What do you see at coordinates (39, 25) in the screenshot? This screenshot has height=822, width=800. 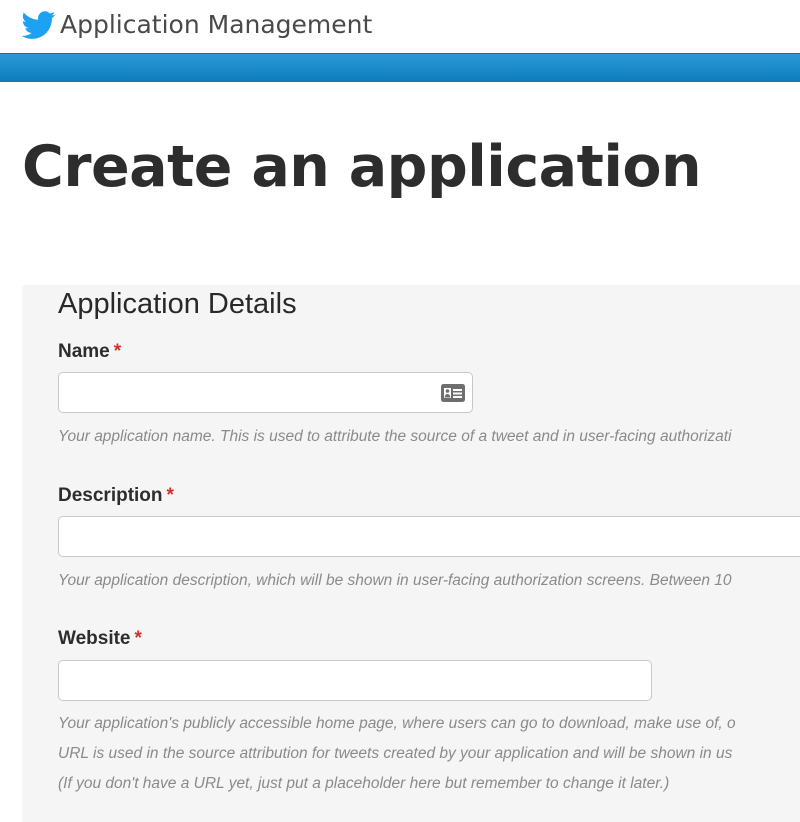 I see `twitter-bird-icon` at bounding box center [39, 25].